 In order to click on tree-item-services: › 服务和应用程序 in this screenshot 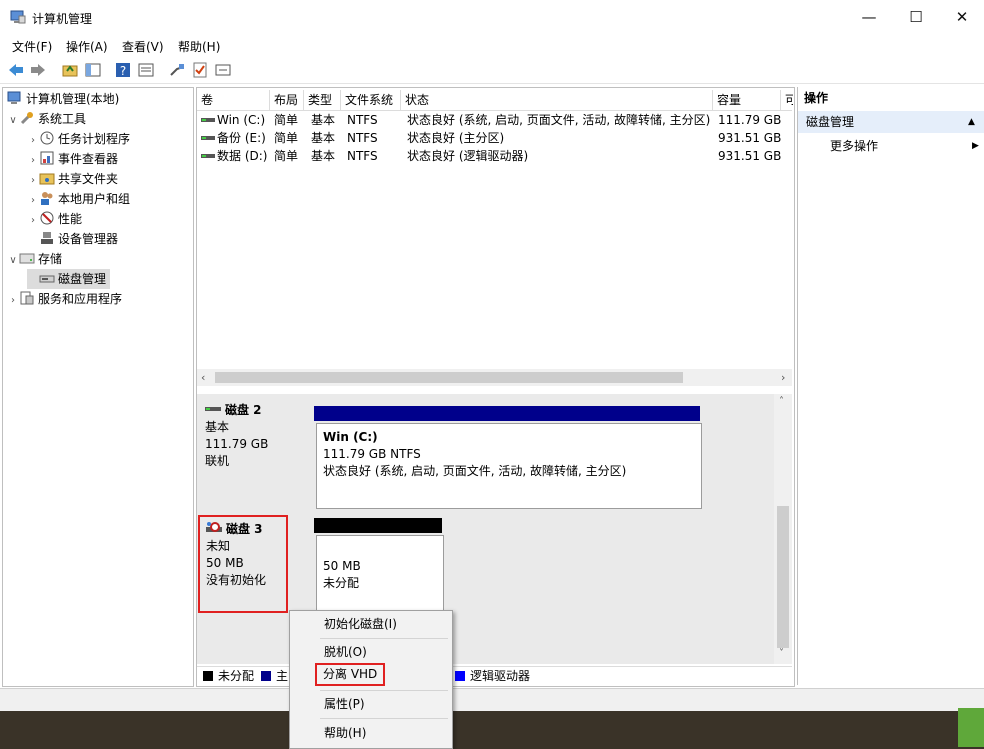, I will do `click(64, 299)`.